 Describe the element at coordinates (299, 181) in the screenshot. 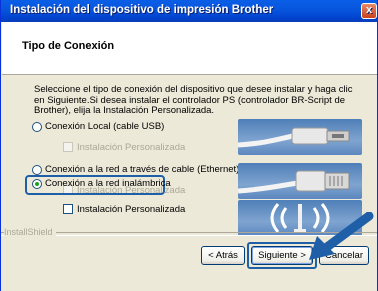

I see `ethernet-cable-icon` at that location.